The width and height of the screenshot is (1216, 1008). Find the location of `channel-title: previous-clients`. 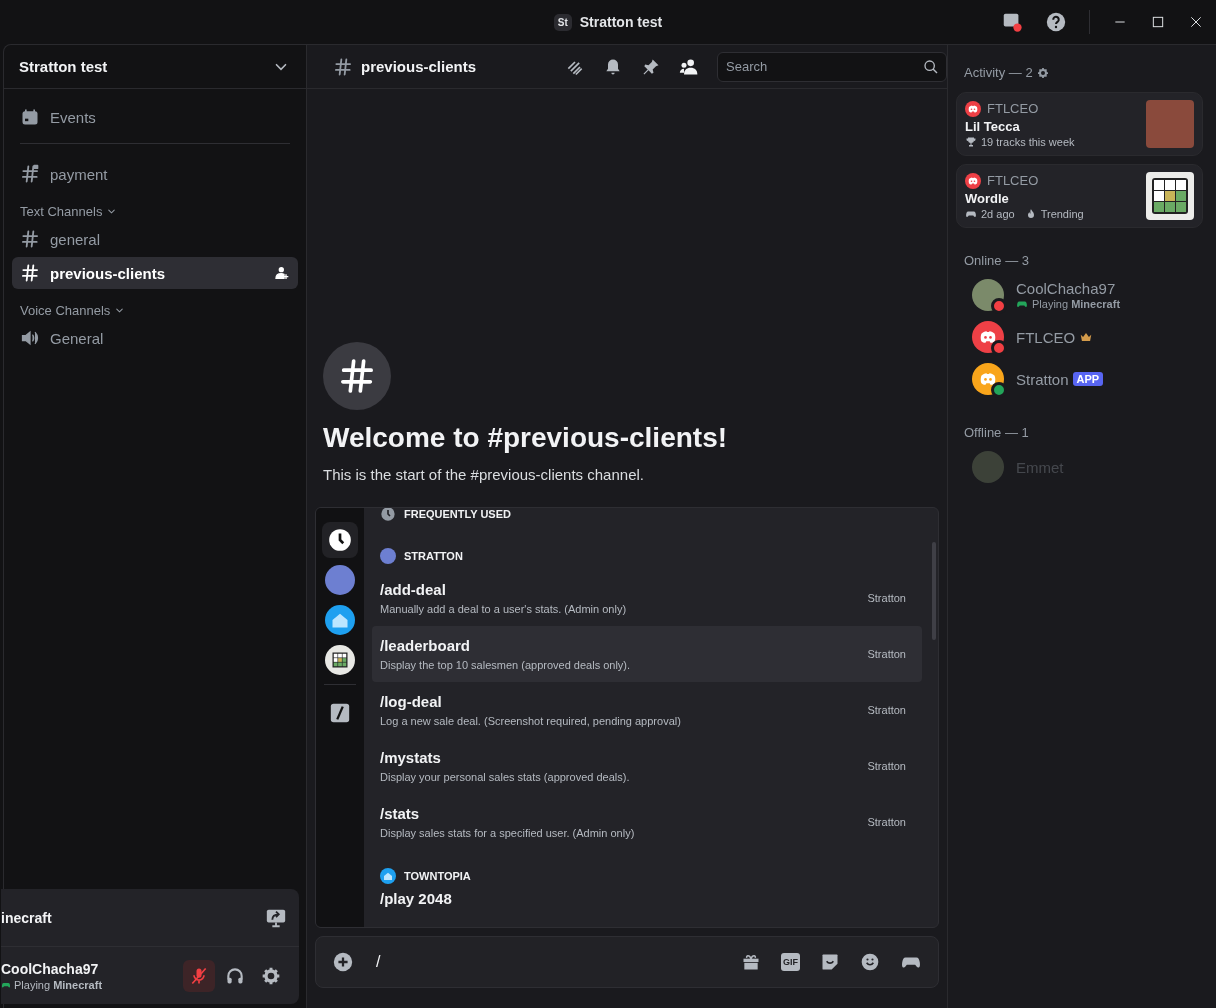

channel-title: previous-clients is located at coordinates (419, 66).